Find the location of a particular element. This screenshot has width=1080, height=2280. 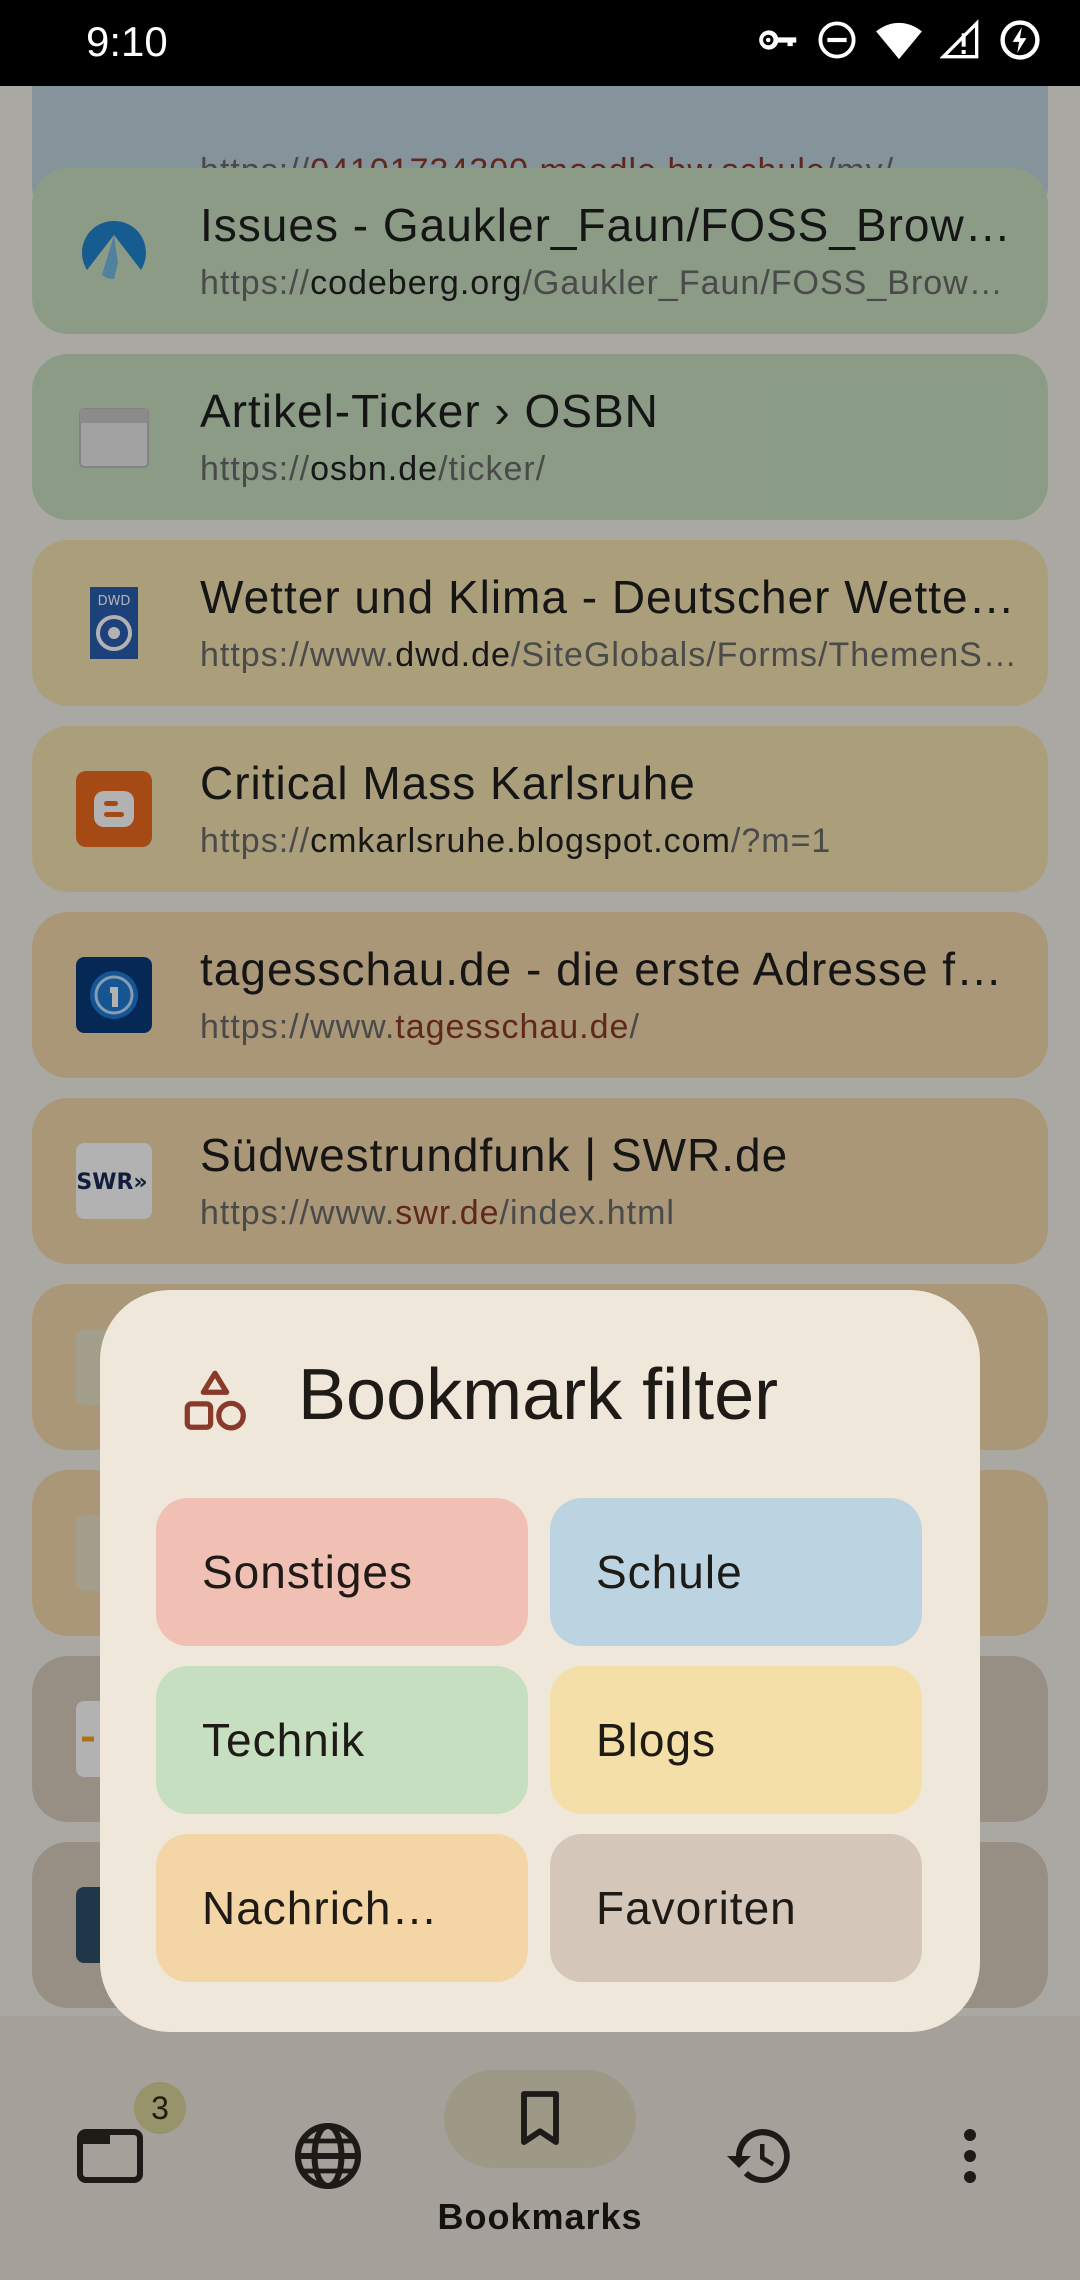

vpn-key-icon is located at coordinates (778, 40).